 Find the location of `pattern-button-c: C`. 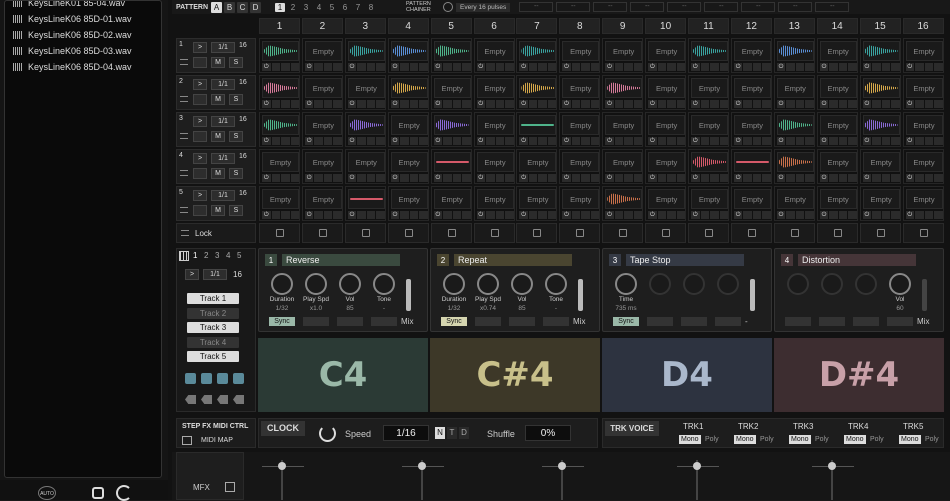

pattern-button-c: C is located at coordinates (243, 7).